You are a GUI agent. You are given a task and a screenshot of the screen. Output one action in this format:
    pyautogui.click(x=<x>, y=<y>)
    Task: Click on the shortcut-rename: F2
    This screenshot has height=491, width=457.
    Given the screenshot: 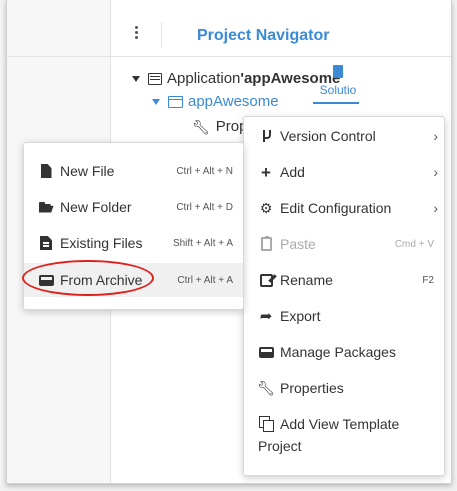 What is the action you would take?
    pyautogui.click(x=428, y=280)
    